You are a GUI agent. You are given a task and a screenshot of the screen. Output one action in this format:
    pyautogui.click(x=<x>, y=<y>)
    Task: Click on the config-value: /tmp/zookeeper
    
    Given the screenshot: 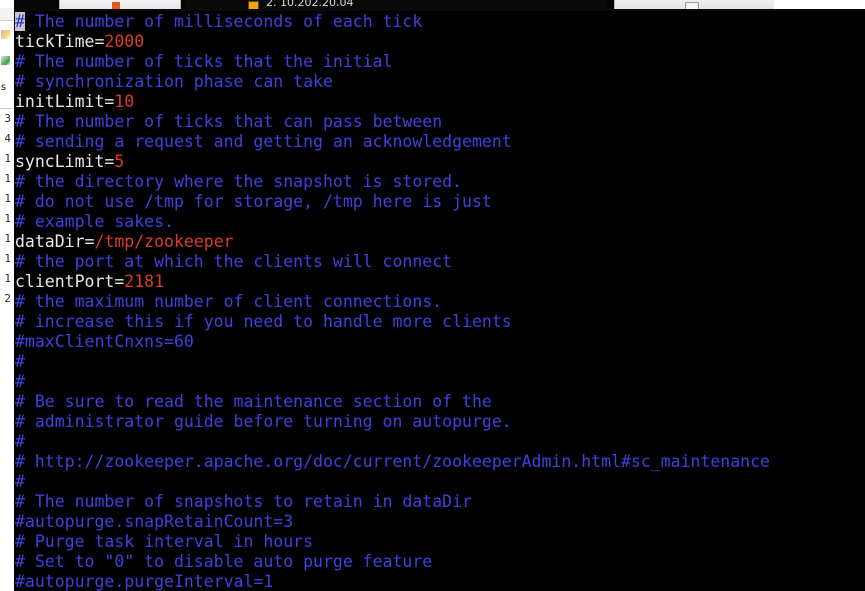 What is the action you would take?
    pyautogui.click(x=164, y=241)
    